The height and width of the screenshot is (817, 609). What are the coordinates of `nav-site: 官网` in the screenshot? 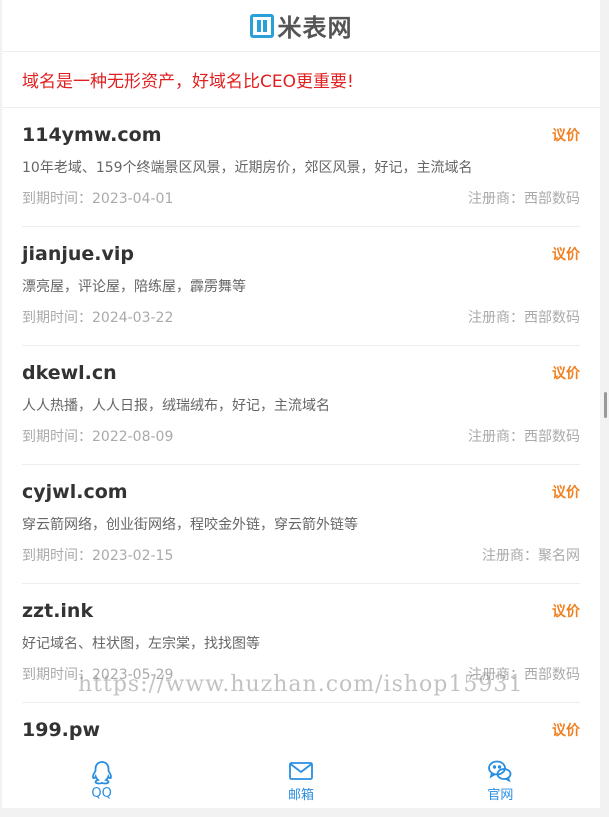 It's located at (500, 780).